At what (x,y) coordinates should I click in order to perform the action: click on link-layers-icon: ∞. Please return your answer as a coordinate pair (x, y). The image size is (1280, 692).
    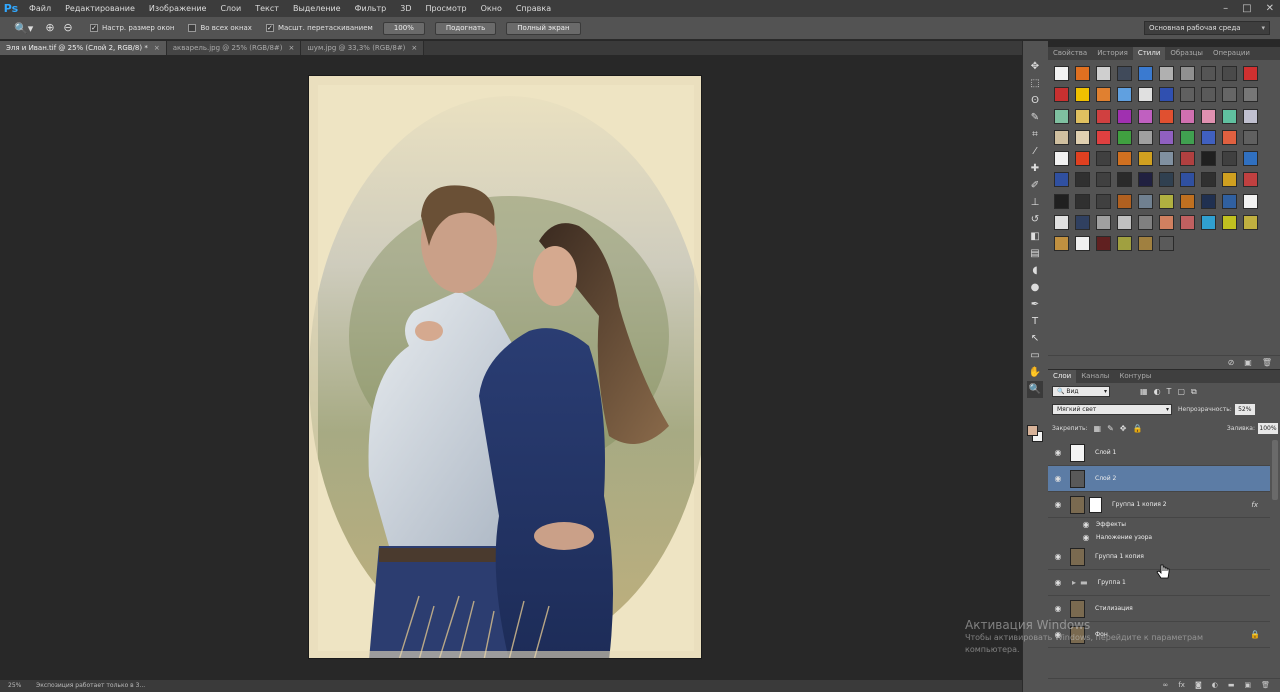
    Looking at the image, I should click on (1166, 685).